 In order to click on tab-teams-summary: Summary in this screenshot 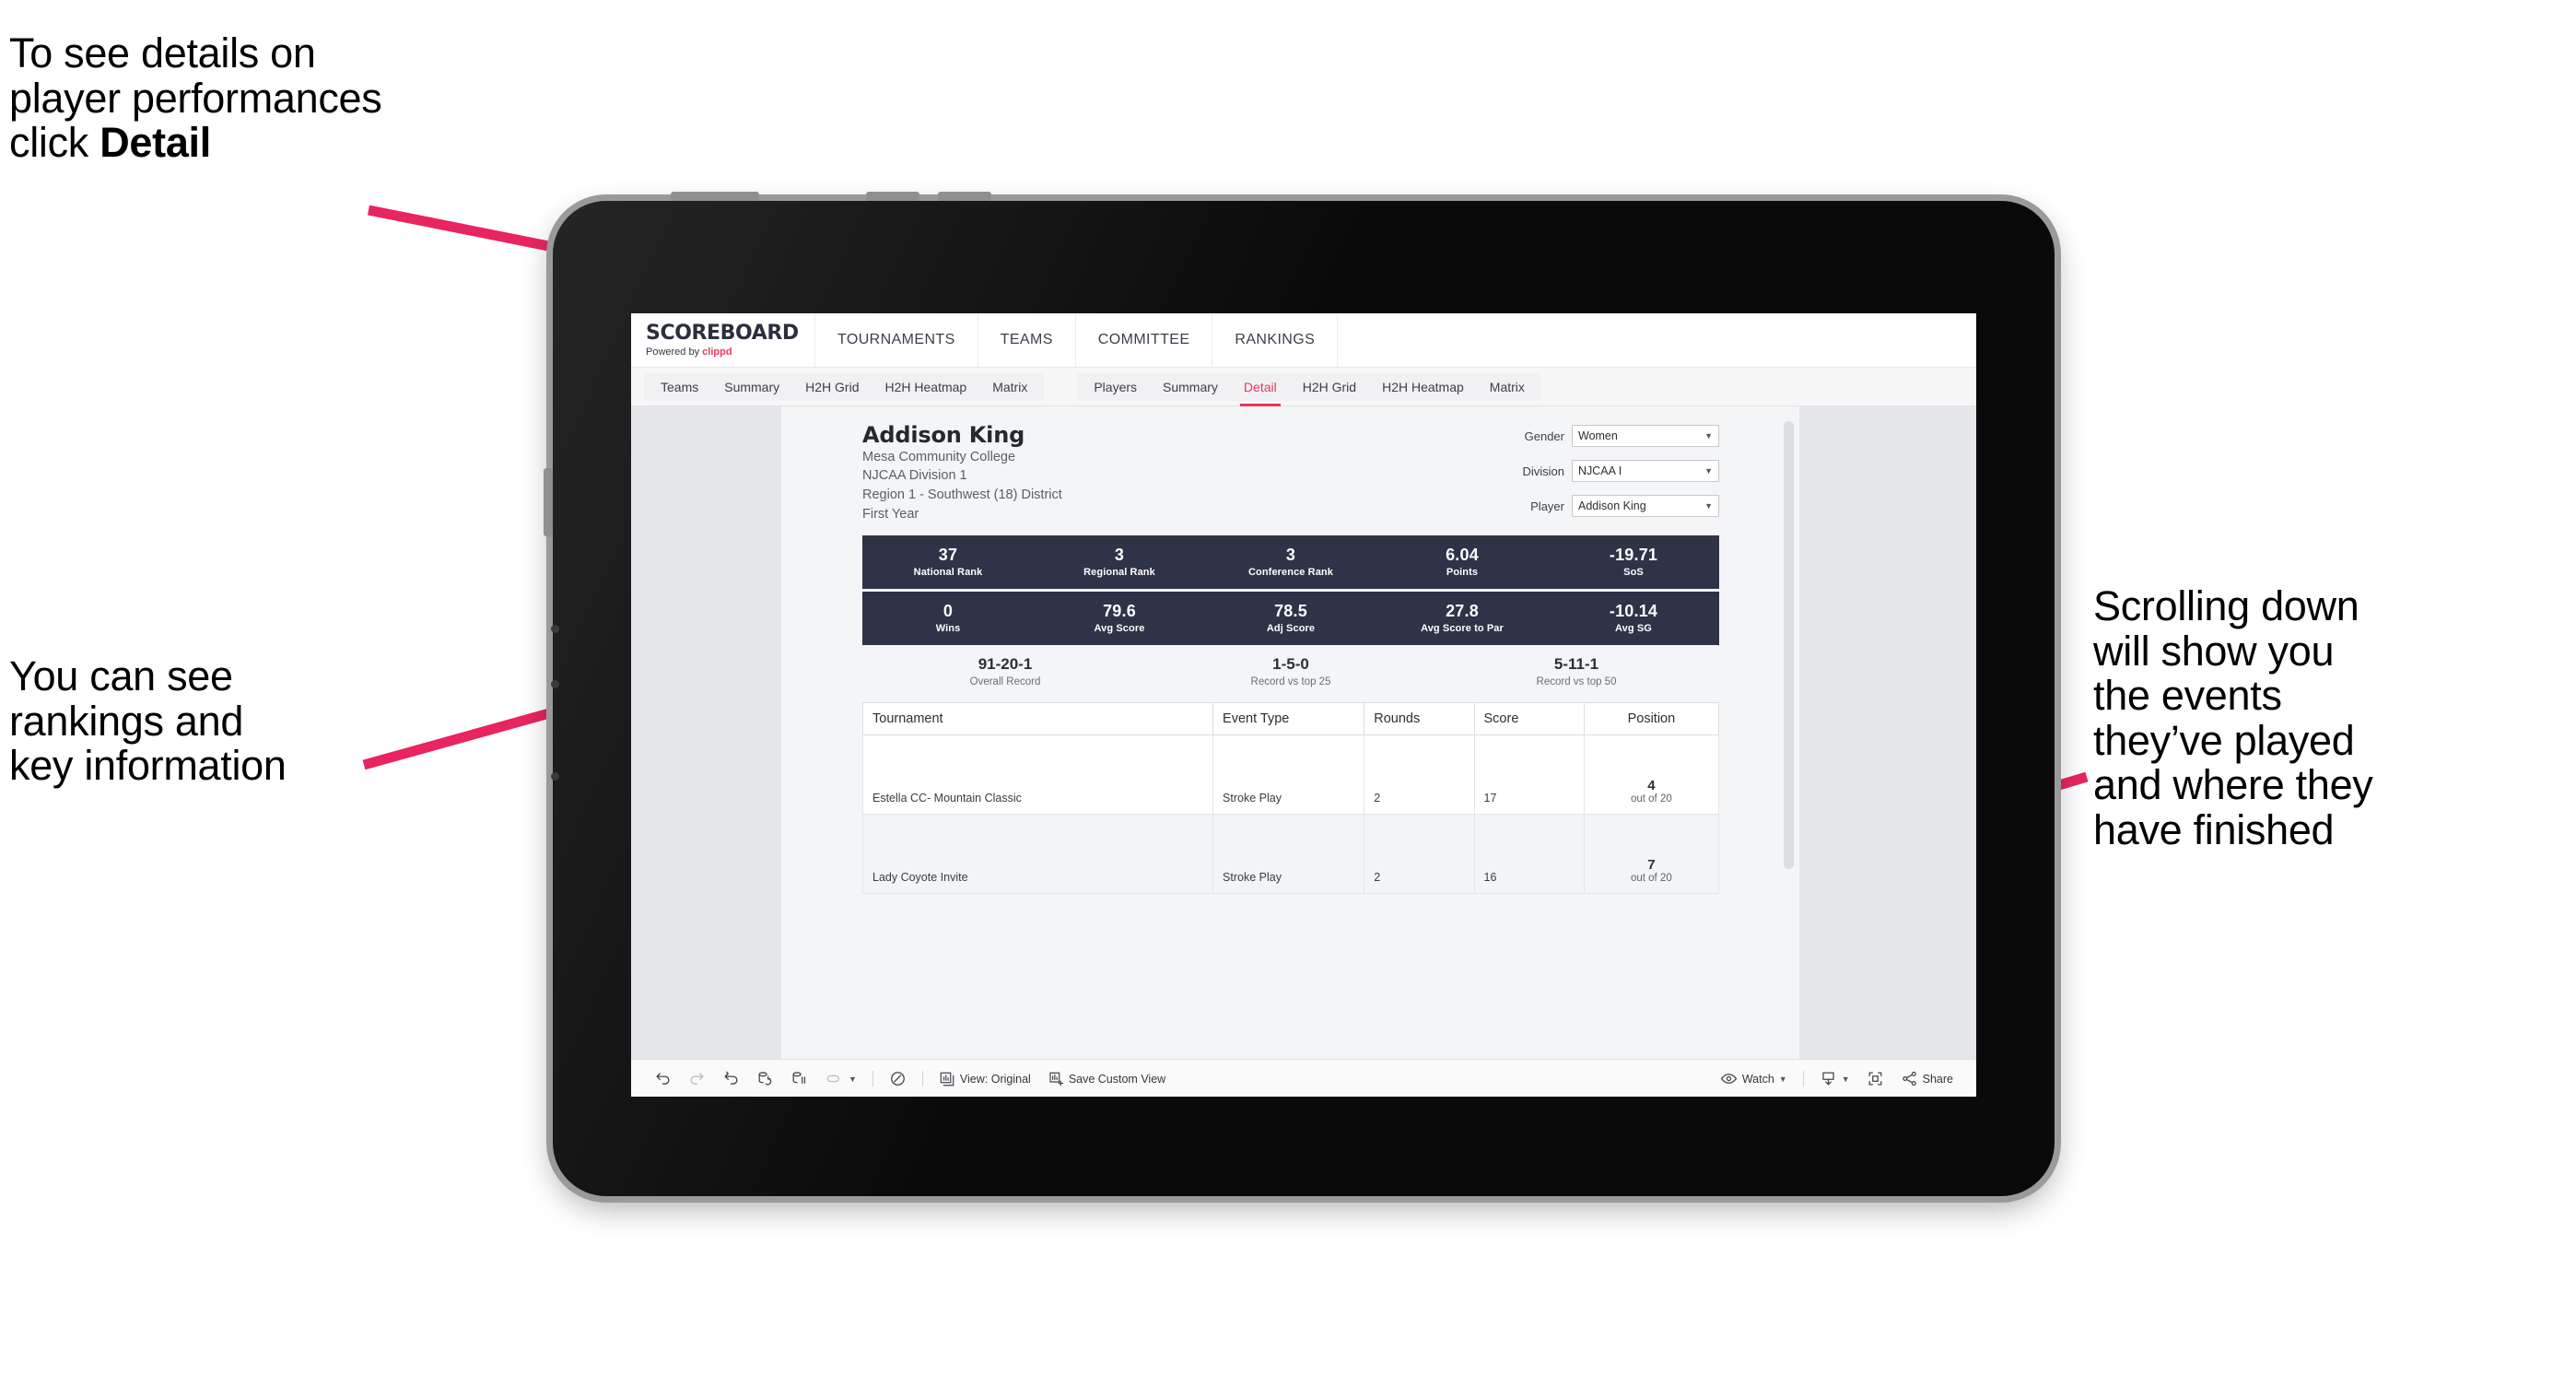, I will do `click(751, 387)`.